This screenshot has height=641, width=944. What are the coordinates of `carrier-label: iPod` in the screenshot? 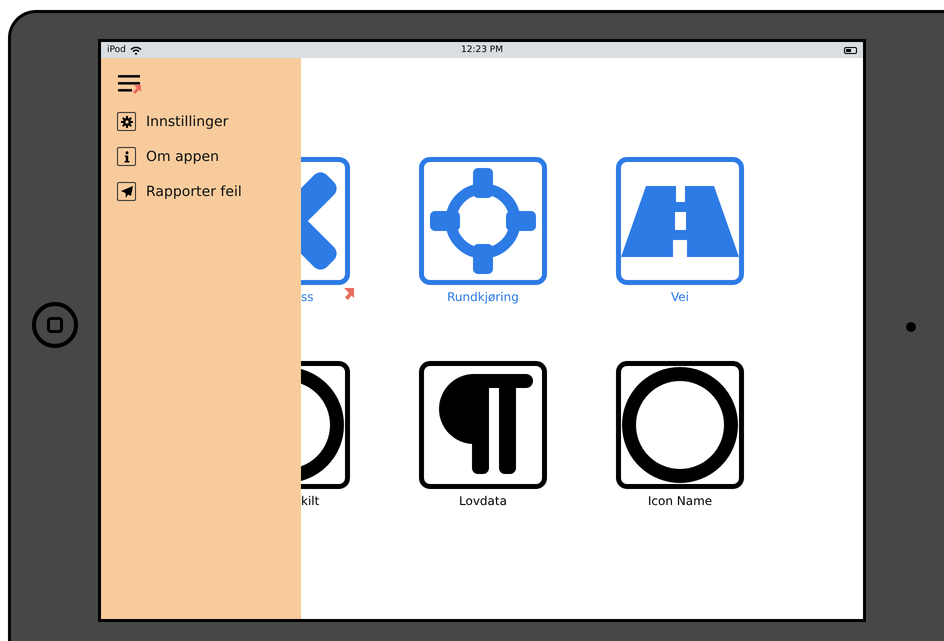 It's located at (116, 50).